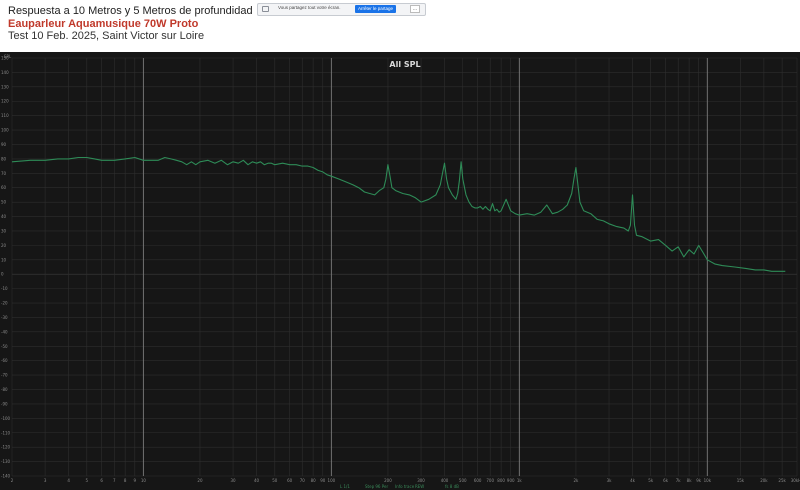 This screenshot has height=490, width=800. I want to click on y-tick-label: -100, so click(6, 418).